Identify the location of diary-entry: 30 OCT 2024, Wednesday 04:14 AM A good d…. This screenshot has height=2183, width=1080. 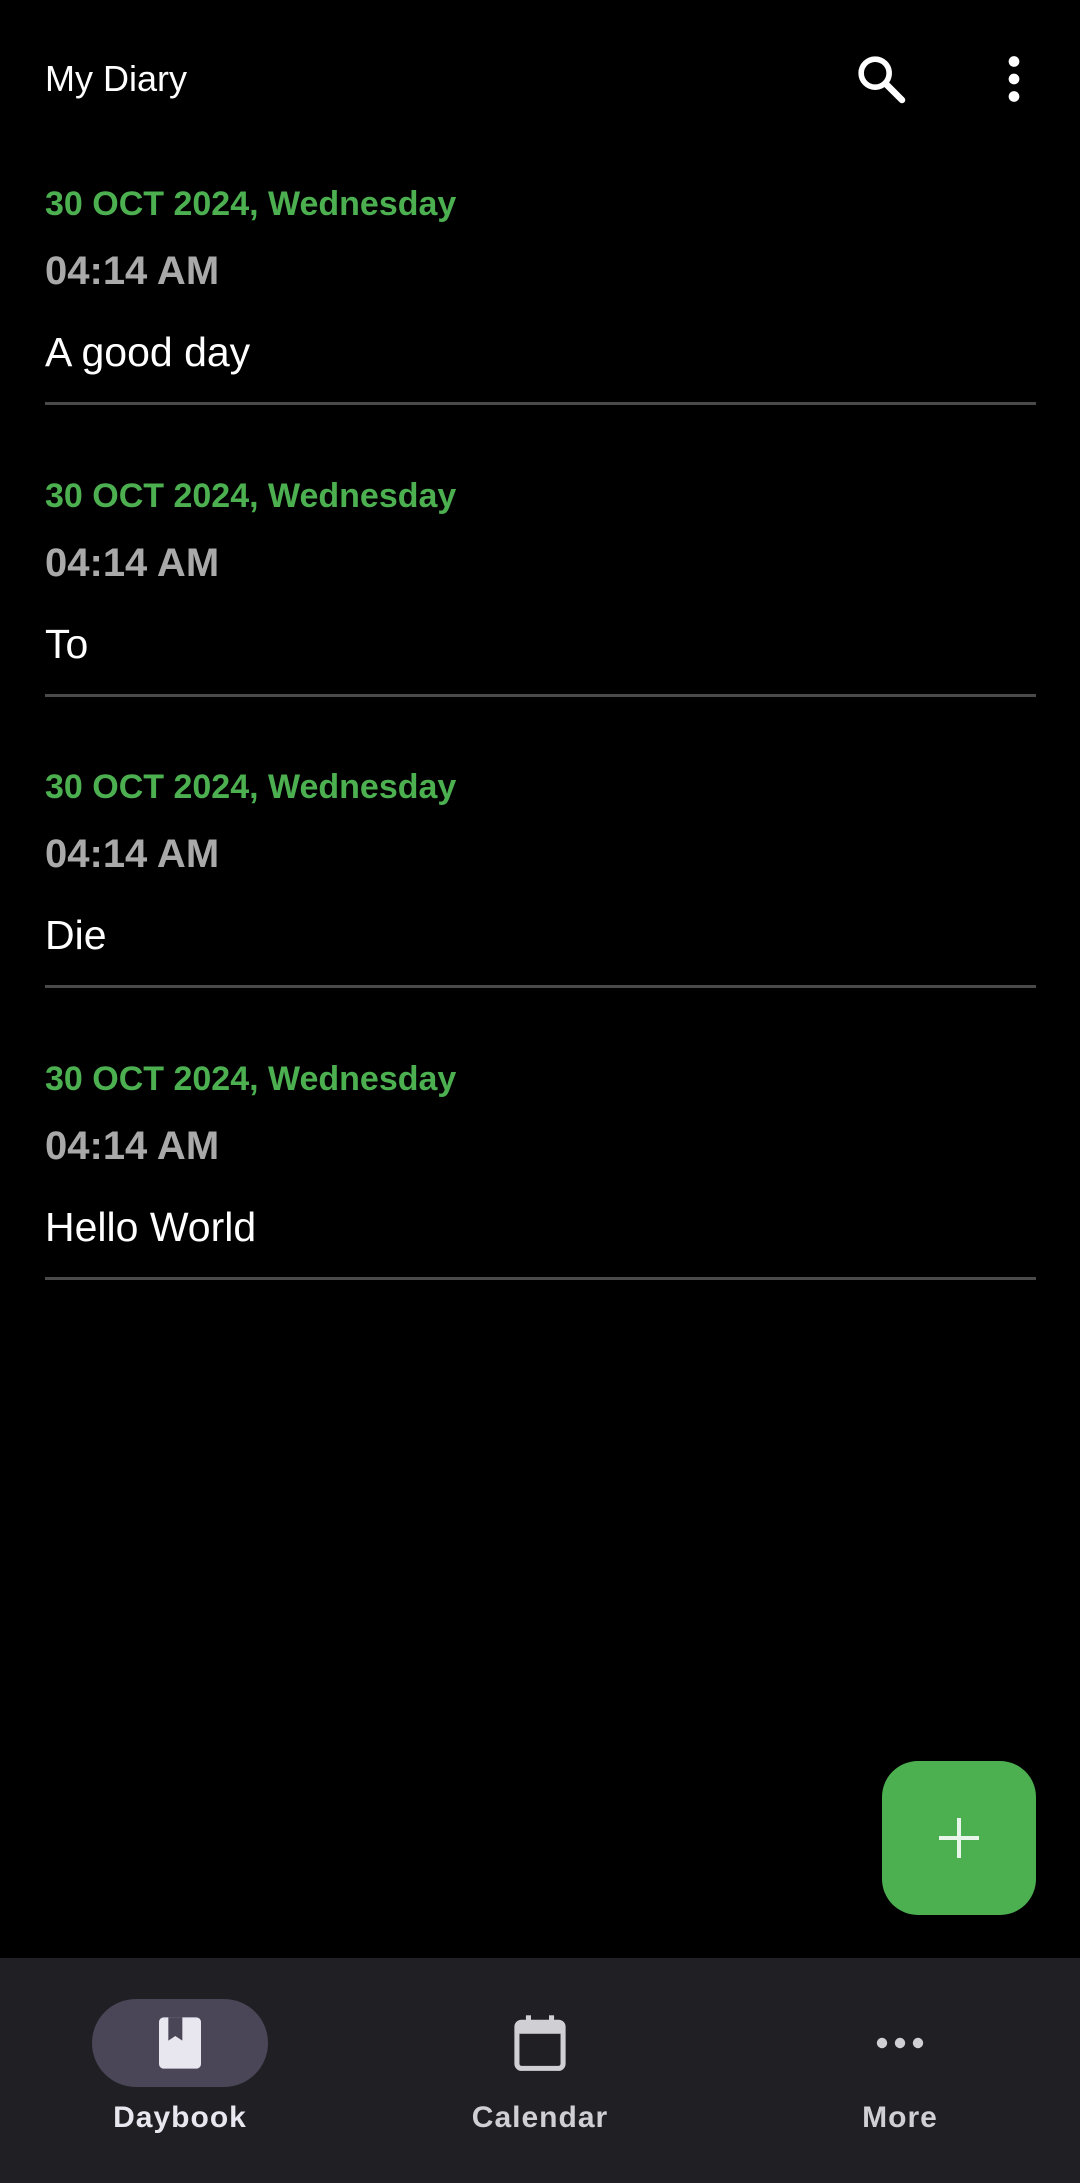
(540, 306).